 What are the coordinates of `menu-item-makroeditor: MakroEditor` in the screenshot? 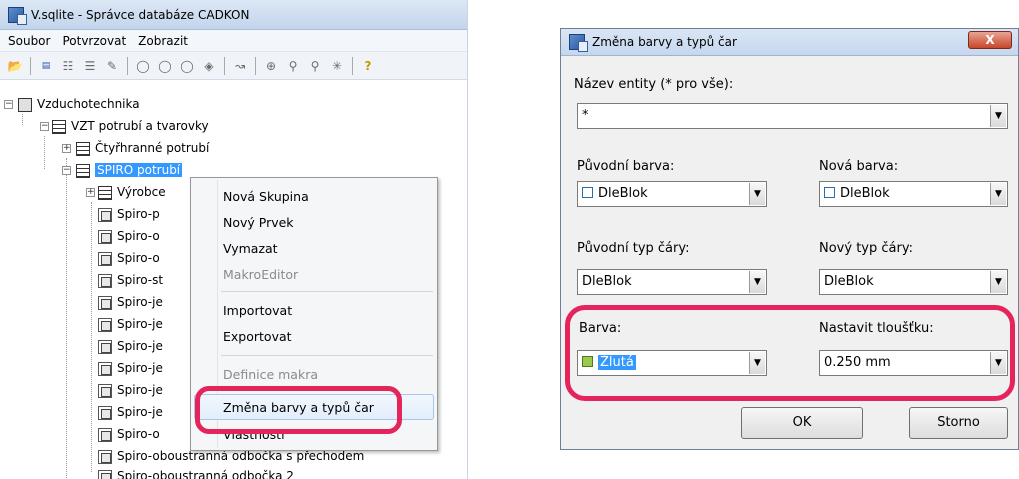 It's located at (314, 275).